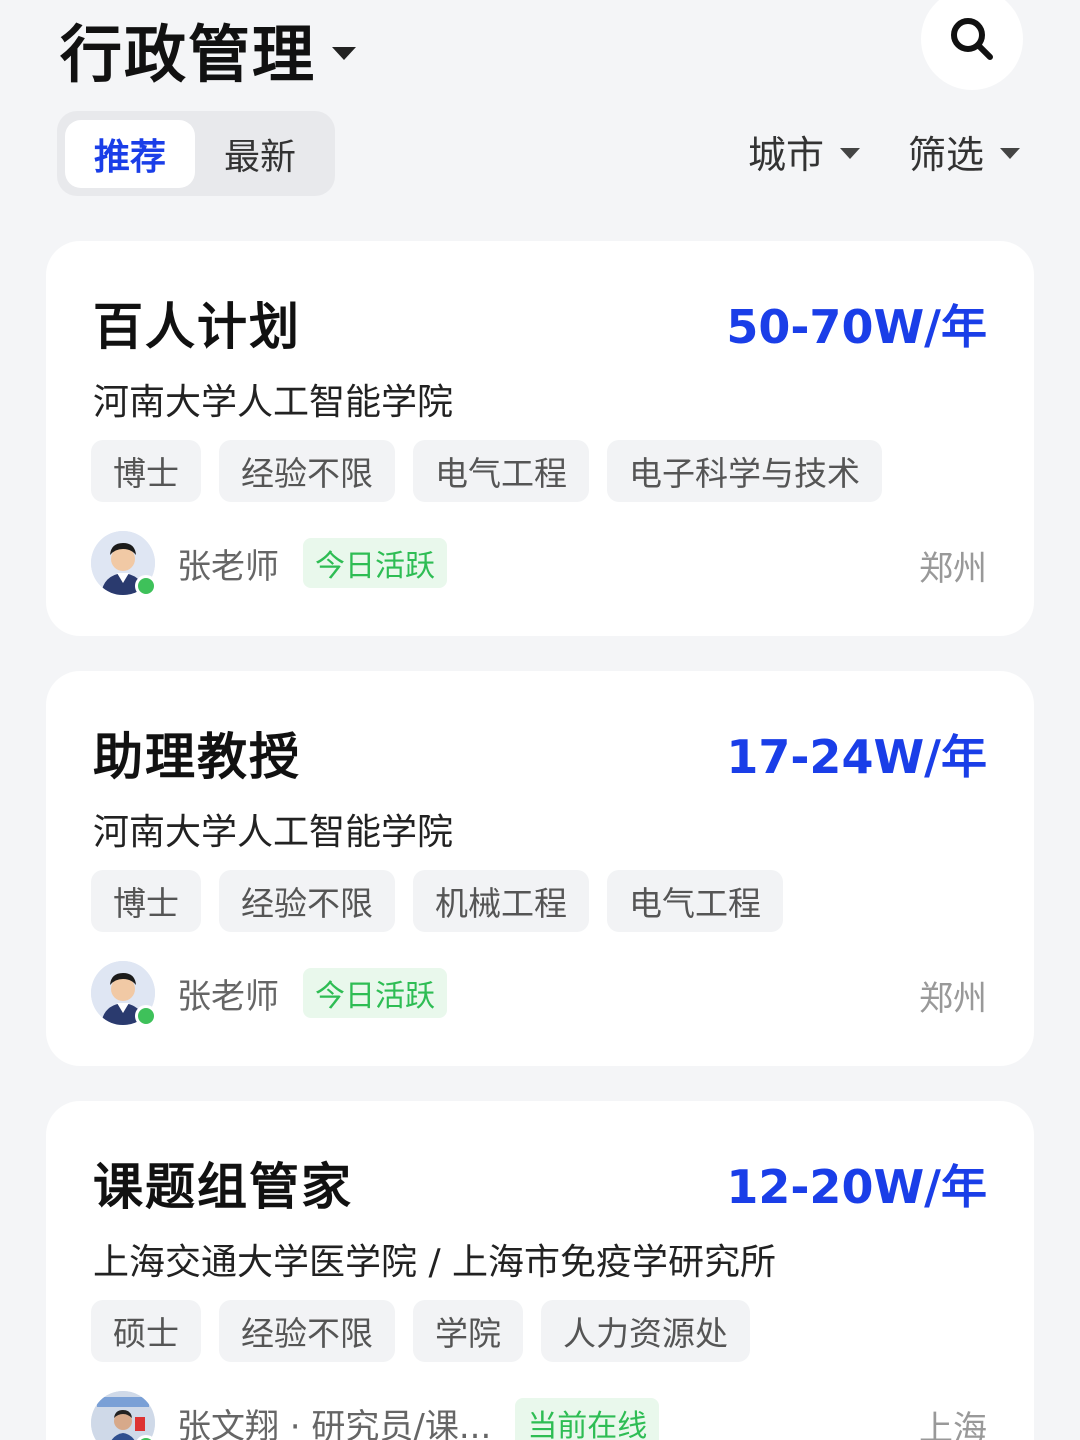 Image resolution: width=1080 pixels, height=1440 pixels. What do you see at coordinates (146, 1331) in the screenshot?
I see `job-tag: 硕士` at bounding box center [146, 1331].